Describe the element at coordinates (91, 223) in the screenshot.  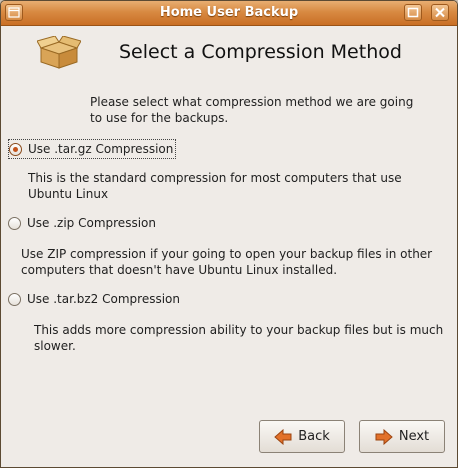
I see `option-zip-label: Use .zip Compression` at that location.